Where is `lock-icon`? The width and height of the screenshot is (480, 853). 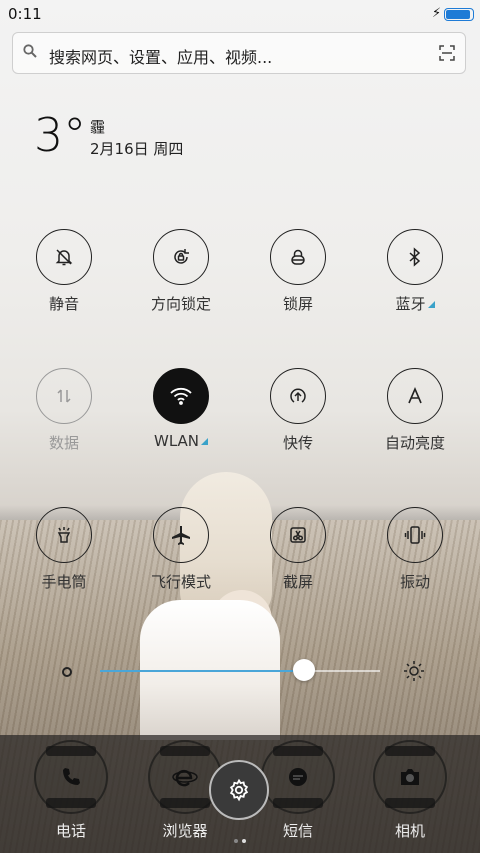
lock-icon is located at coordinates (298, 257).